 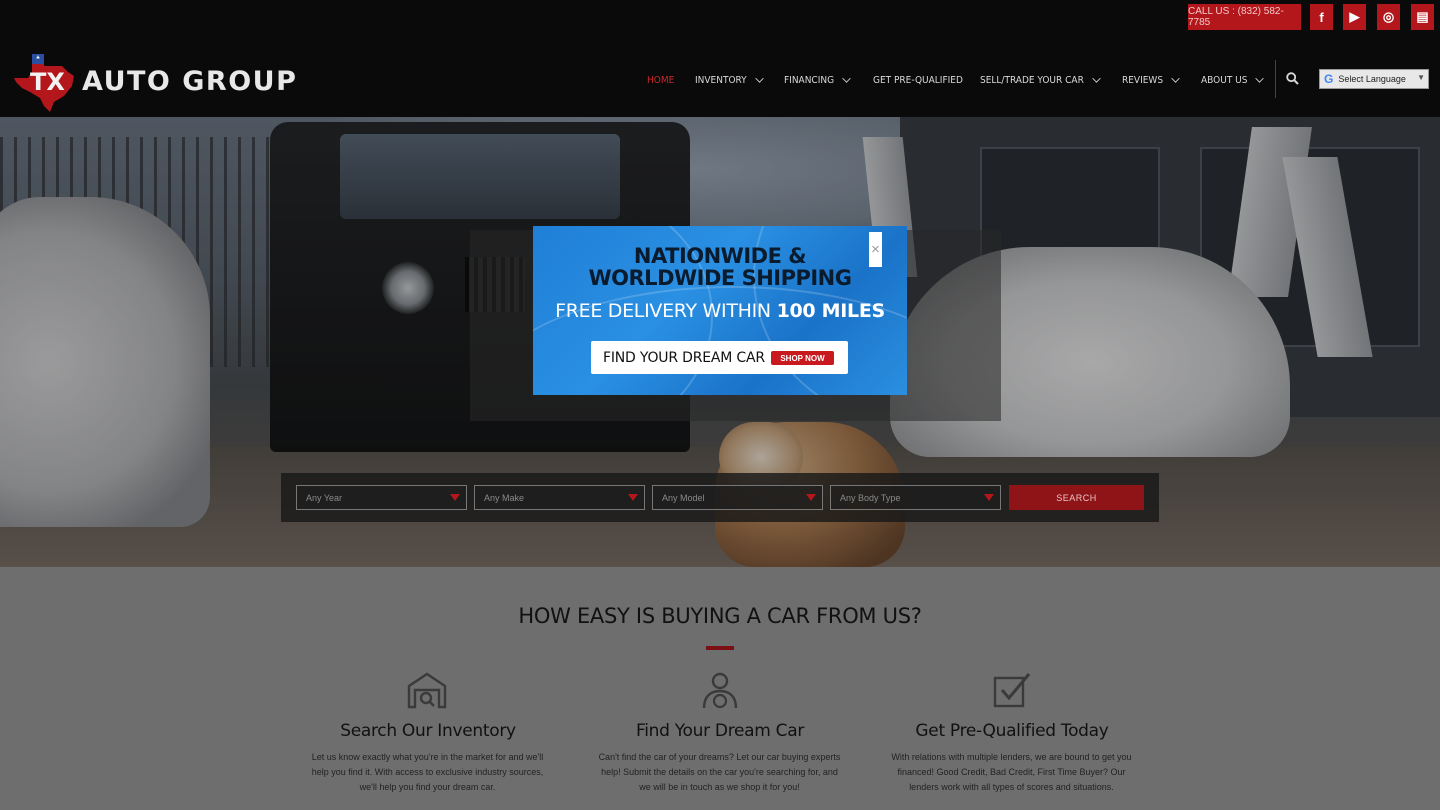 I want to click on store-icon: ▤, so click(x=1422, y=17).